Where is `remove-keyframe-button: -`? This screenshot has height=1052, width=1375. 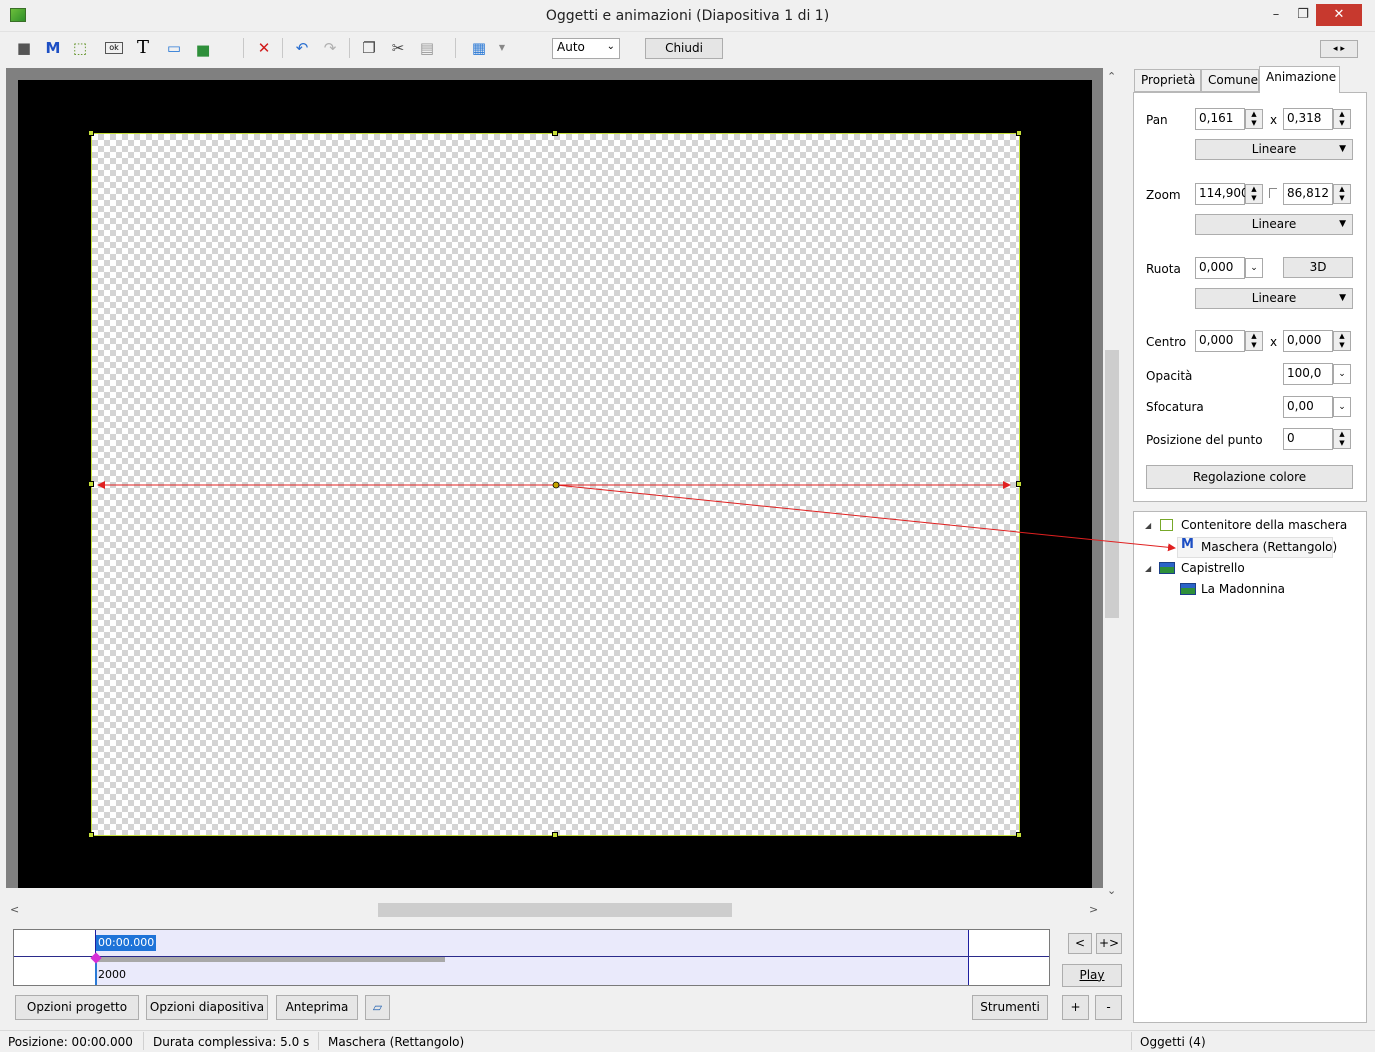
remove-keyframe-button: - is located at coordinates (1108, 1007).